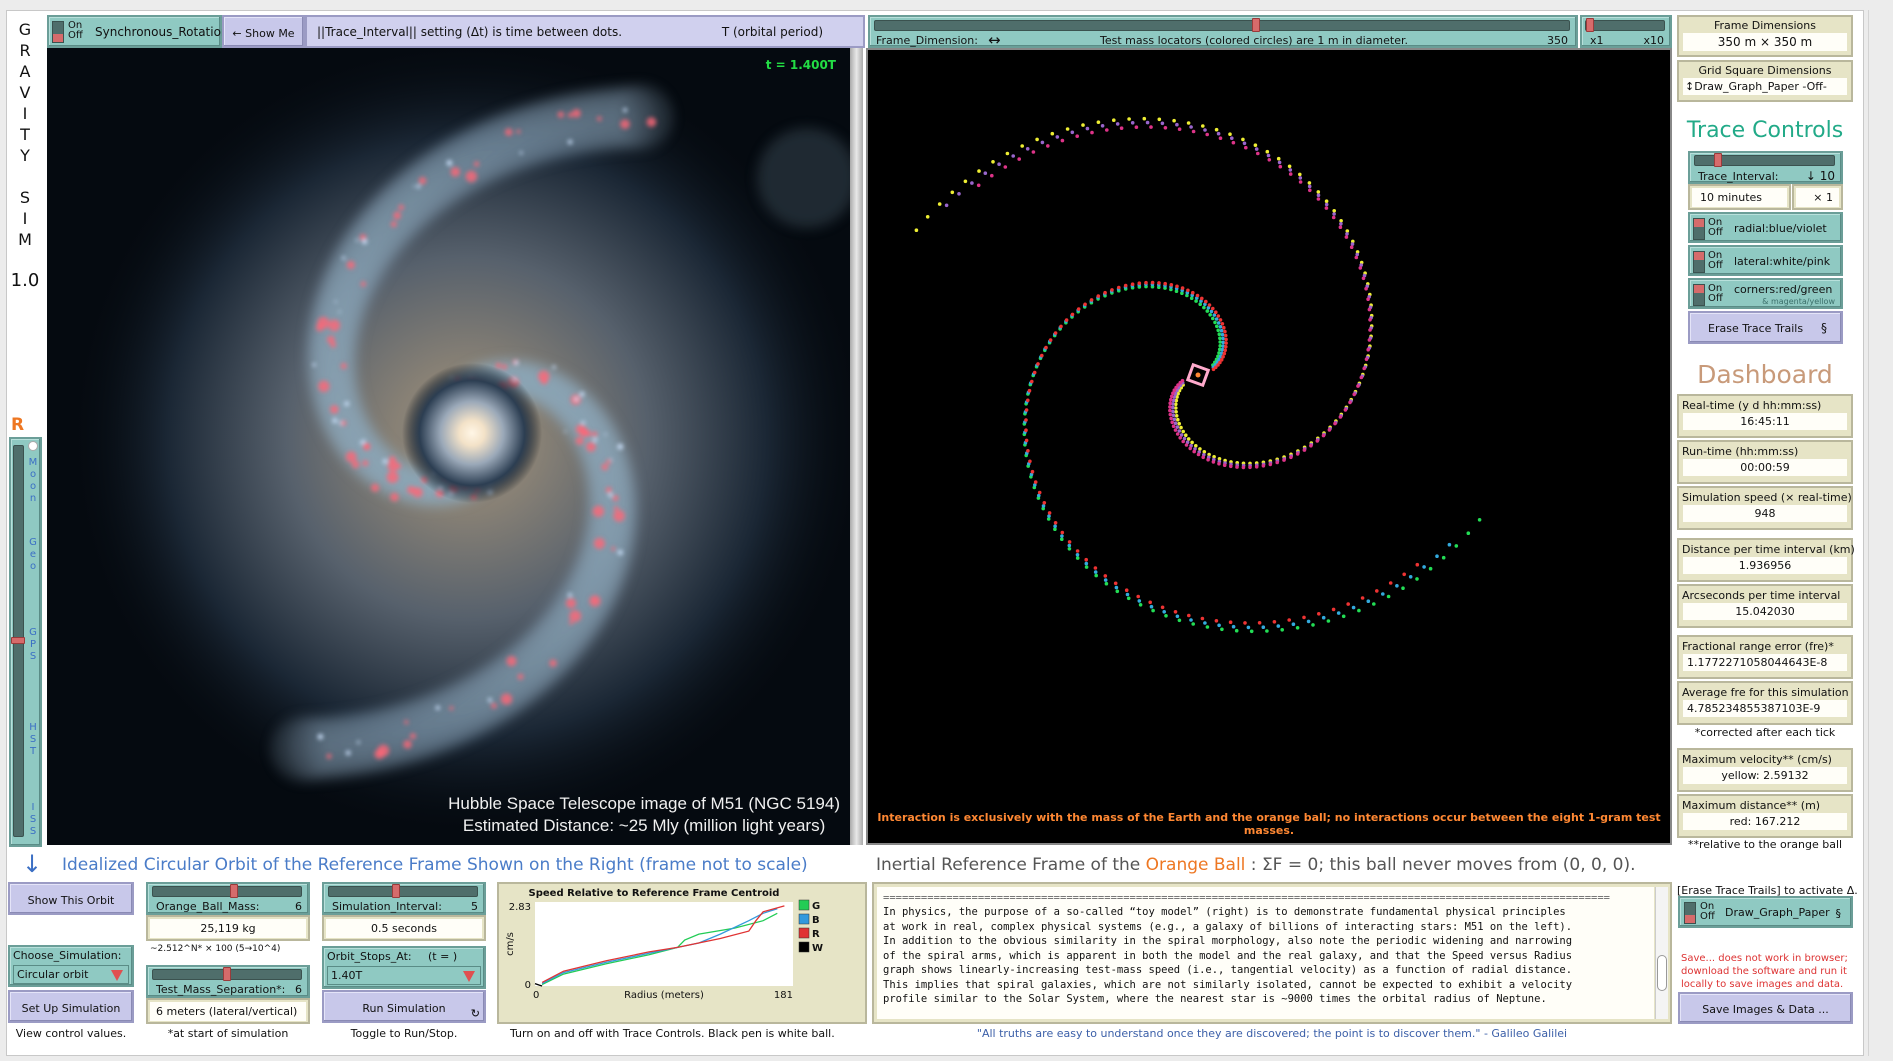  I want to click on interval-track, so click(403, 891).